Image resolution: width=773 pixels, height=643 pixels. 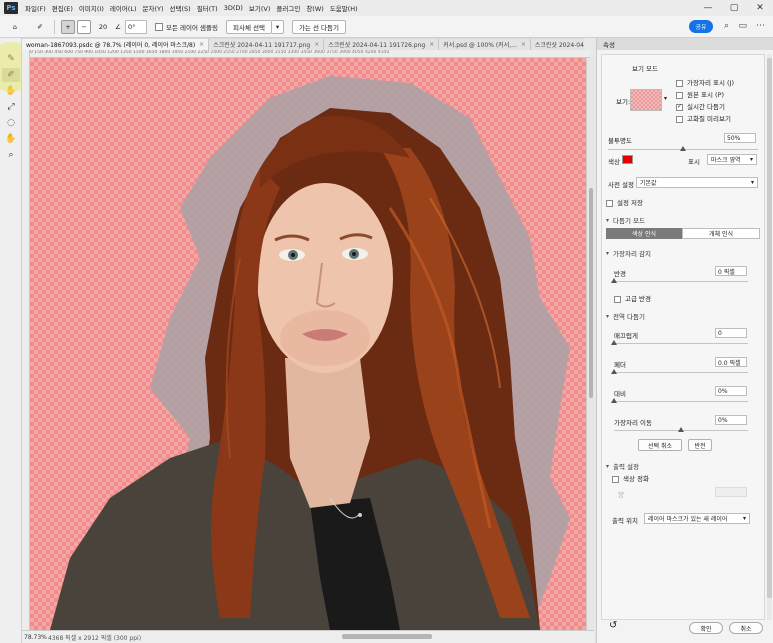 What do you see at coordinates (344, 8) in the screenshot?
I see `menu-help: 도움말(H)` at bounding box center [344, 8].